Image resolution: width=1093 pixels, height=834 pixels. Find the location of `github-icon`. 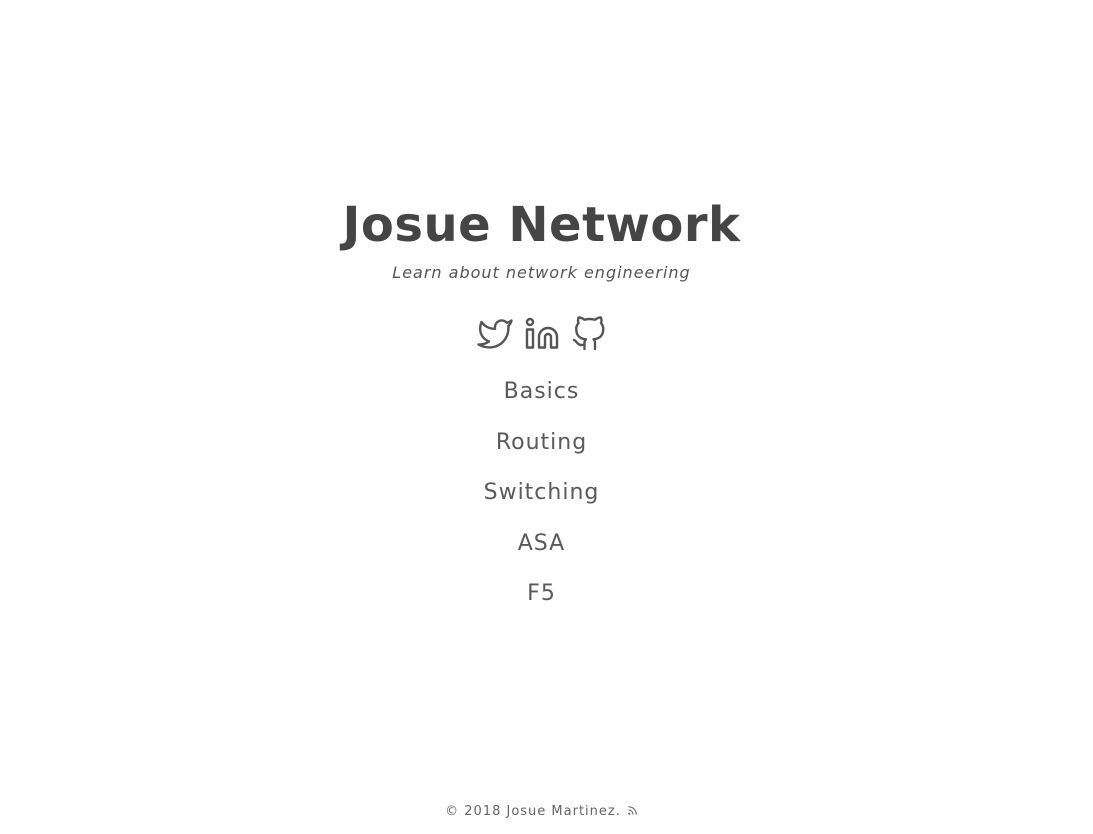

github-icon is located at coordinates (588, 333).